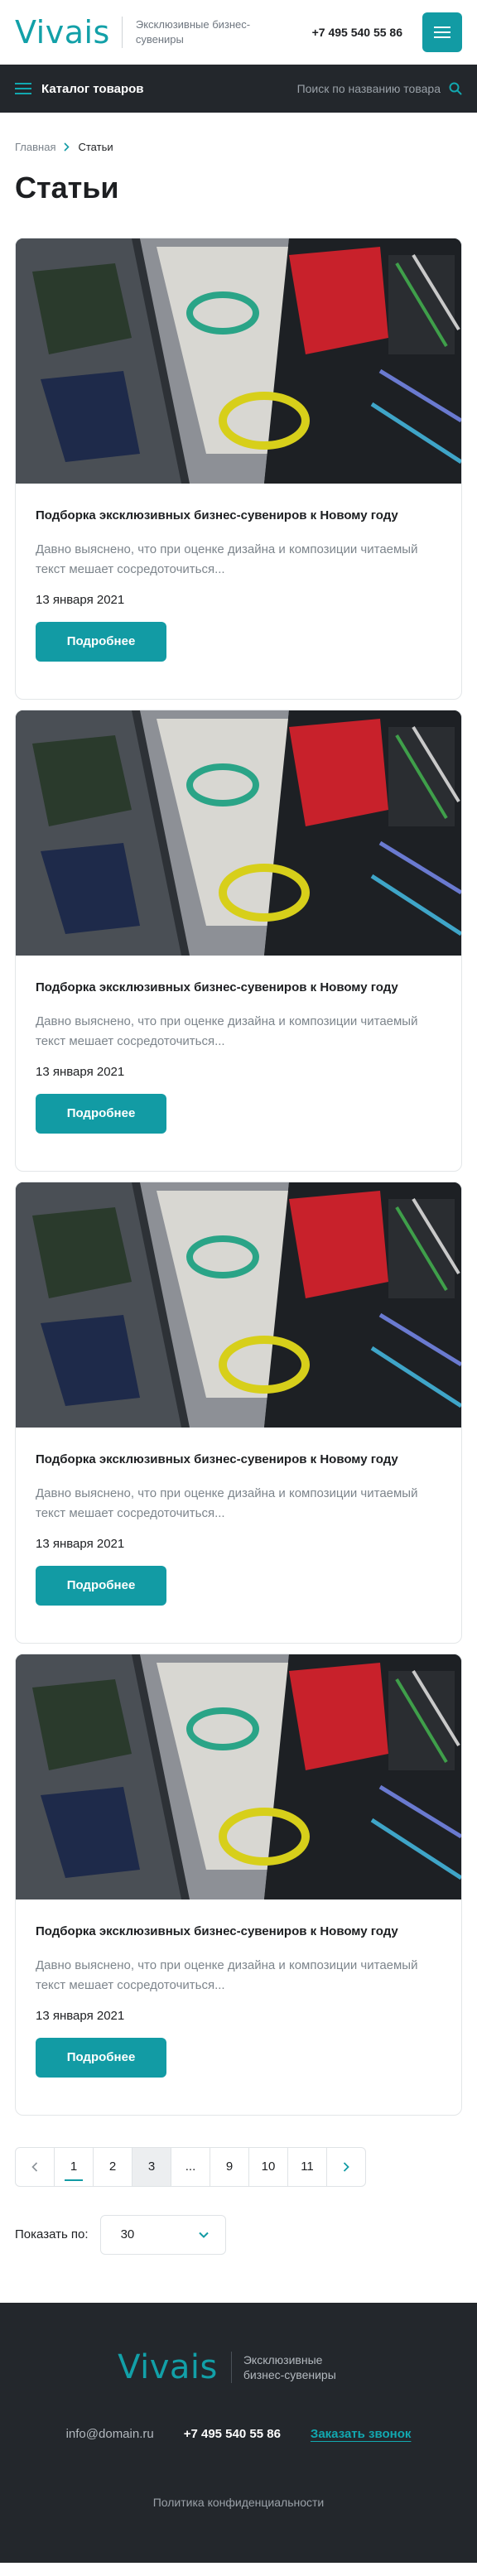 The image size is (477, 2576). Describe the element at coordinates (289, 2366) in the screenshot. I see `footer-tagline: Эксклюзивные бизнес-сувениры` at that location.